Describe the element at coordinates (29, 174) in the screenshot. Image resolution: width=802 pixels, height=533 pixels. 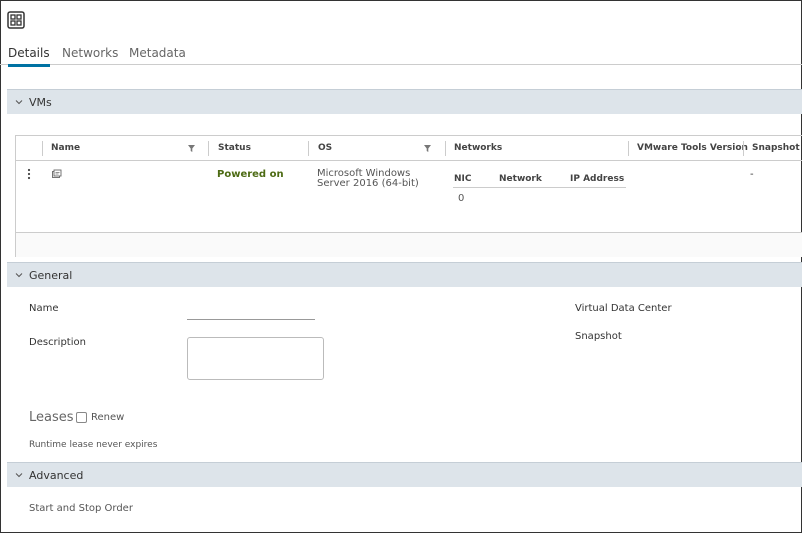
I see `vertical-ellipsis-icon` at that location.